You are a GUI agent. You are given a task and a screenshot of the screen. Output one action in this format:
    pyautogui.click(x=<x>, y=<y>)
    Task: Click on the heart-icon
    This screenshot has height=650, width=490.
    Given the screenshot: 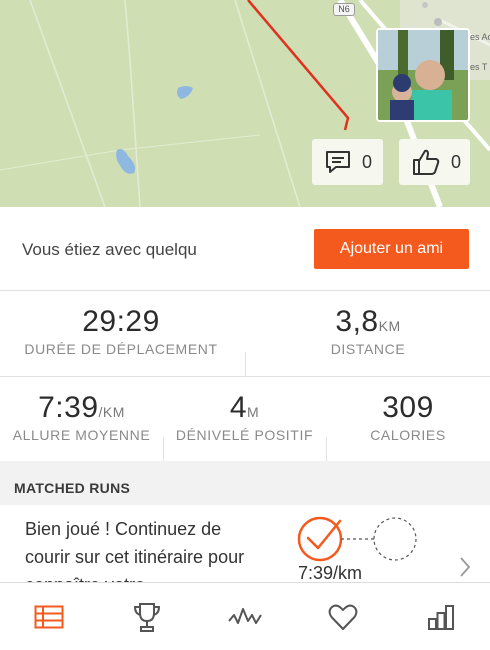 What is the action you would take?
    pyautogui.click(x=343, y=617)
    